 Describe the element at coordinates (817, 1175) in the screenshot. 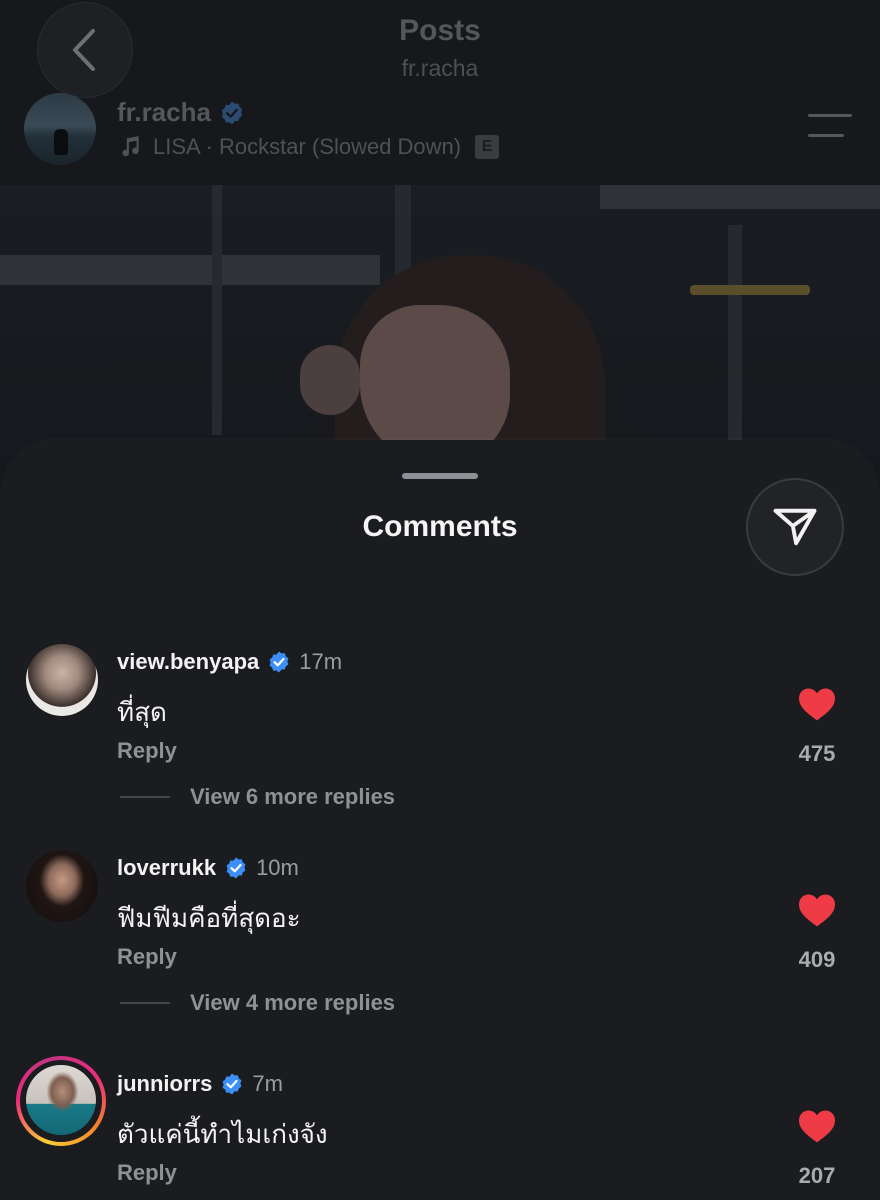

I see `like-count: 207` at that location.